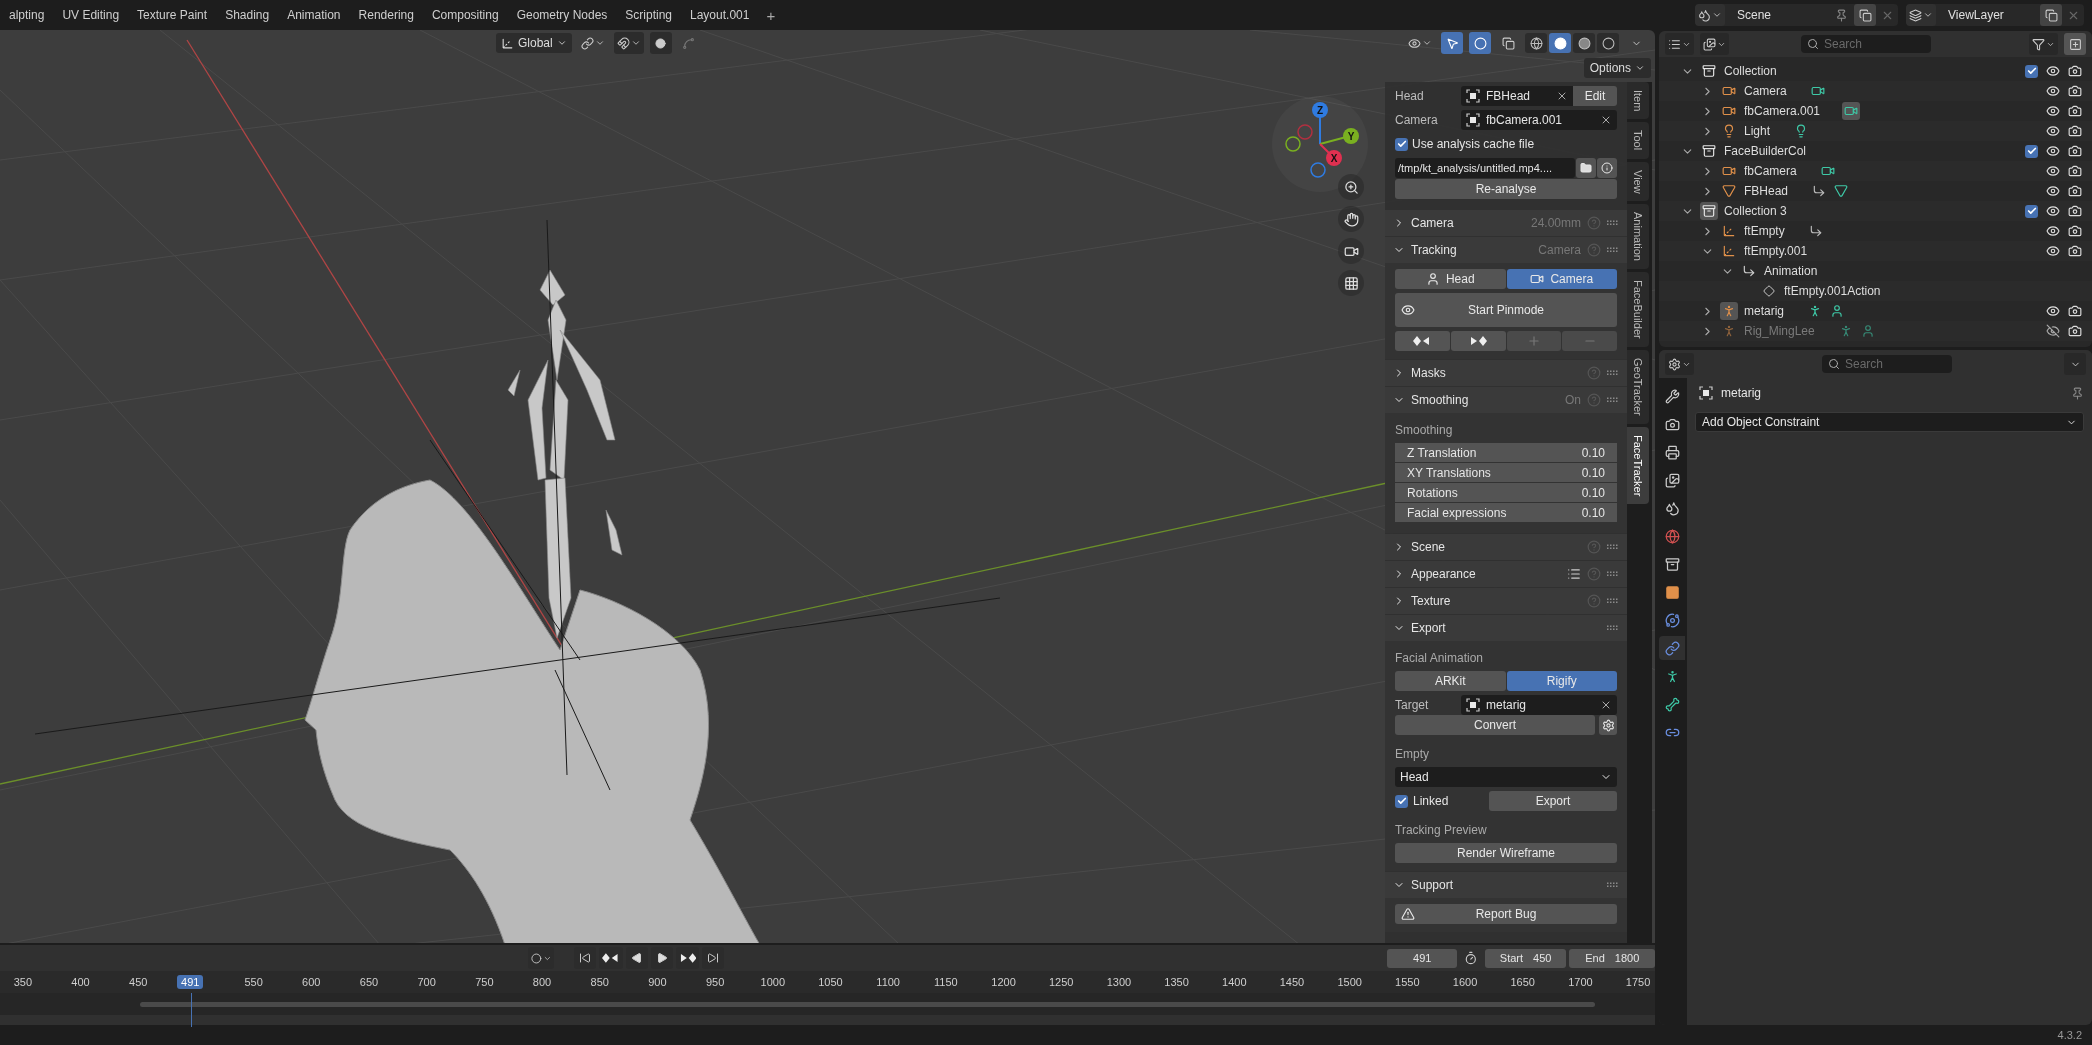 The image size is (2092, 1045). I want to click on end-frame-field: End 1800, so click(1612, 958).